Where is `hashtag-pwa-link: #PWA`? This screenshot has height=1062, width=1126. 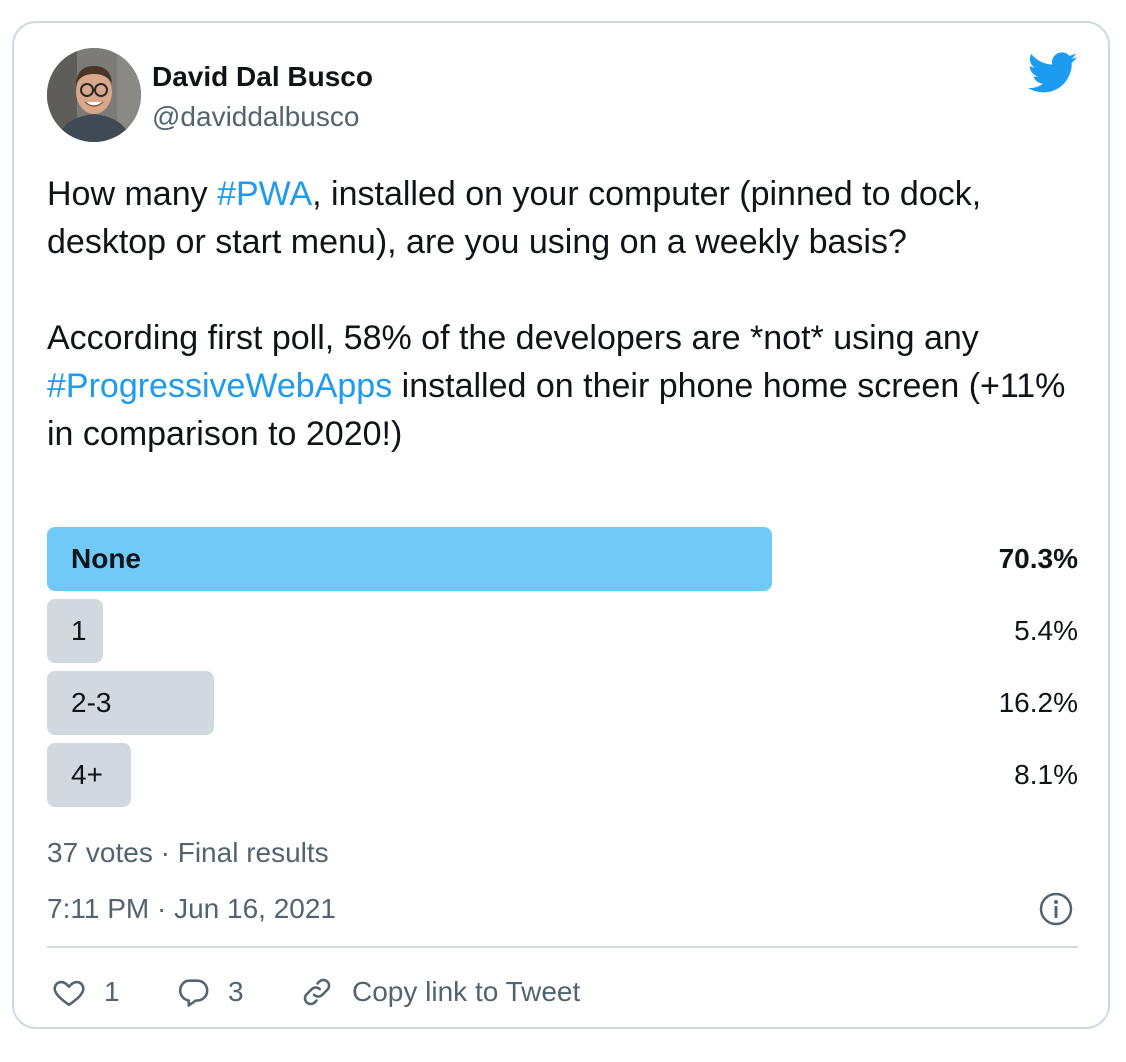 hashtag-pwa-link: #PWA is located at coordinates (264, 194).